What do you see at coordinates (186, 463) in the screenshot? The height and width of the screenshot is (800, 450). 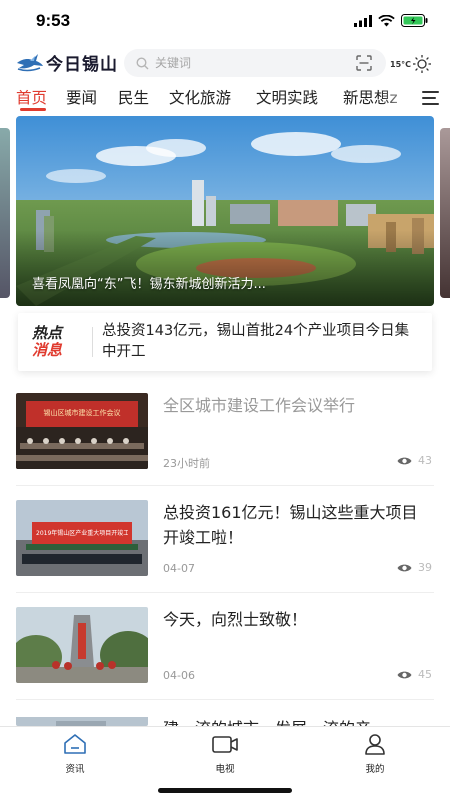 I see `news-date: 23小时前` at bounding box center [186, 463].